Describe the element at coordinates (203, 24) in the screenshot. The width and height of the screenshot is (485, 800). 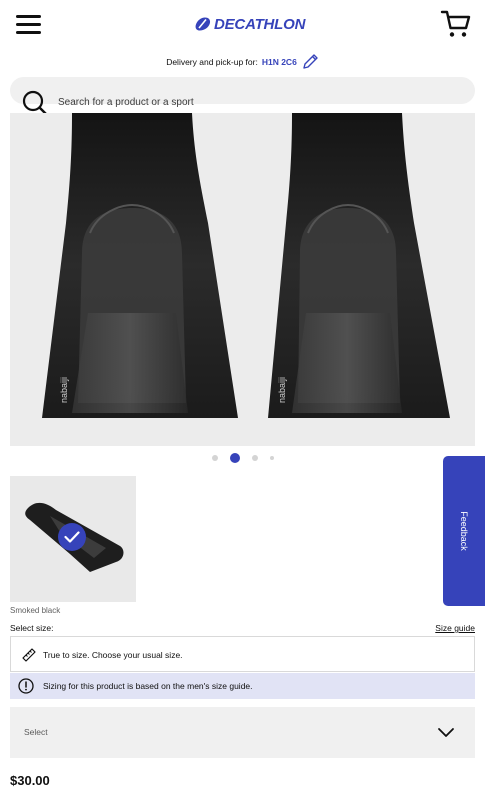
I see `brand-logo-mark` at that location.